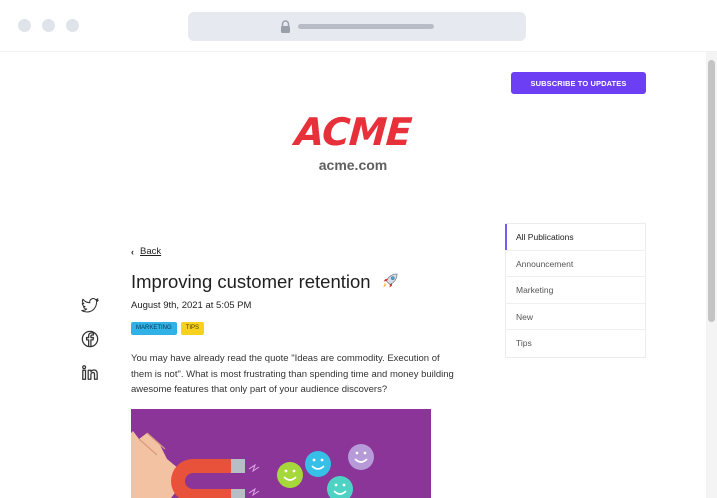  Describe the element at coordinates (252, 464) in the screenshot. I see `magnet-illustration` at that location.